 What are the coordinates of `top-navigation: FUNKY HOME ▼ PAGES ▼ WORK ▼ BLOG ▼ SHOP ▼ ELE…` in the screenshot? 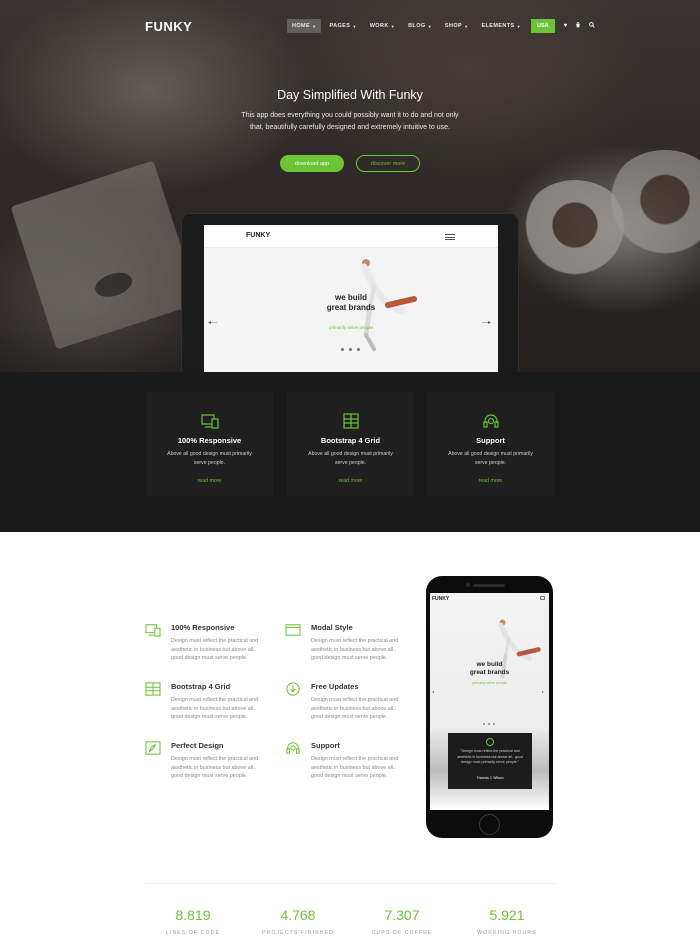 It's located at (350, 26).